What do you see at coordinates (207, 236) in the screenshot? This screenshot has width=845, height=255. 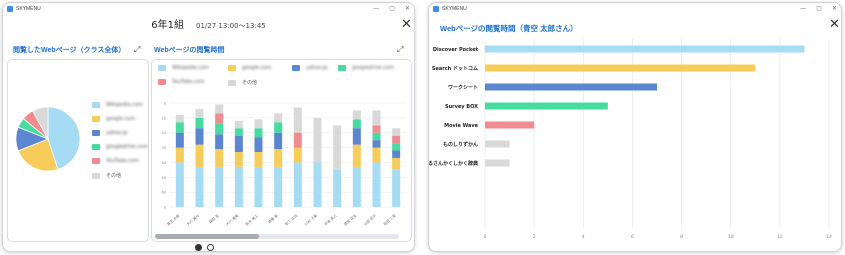 I see `scrollbar-thumb` at bounding box center [207, 236].